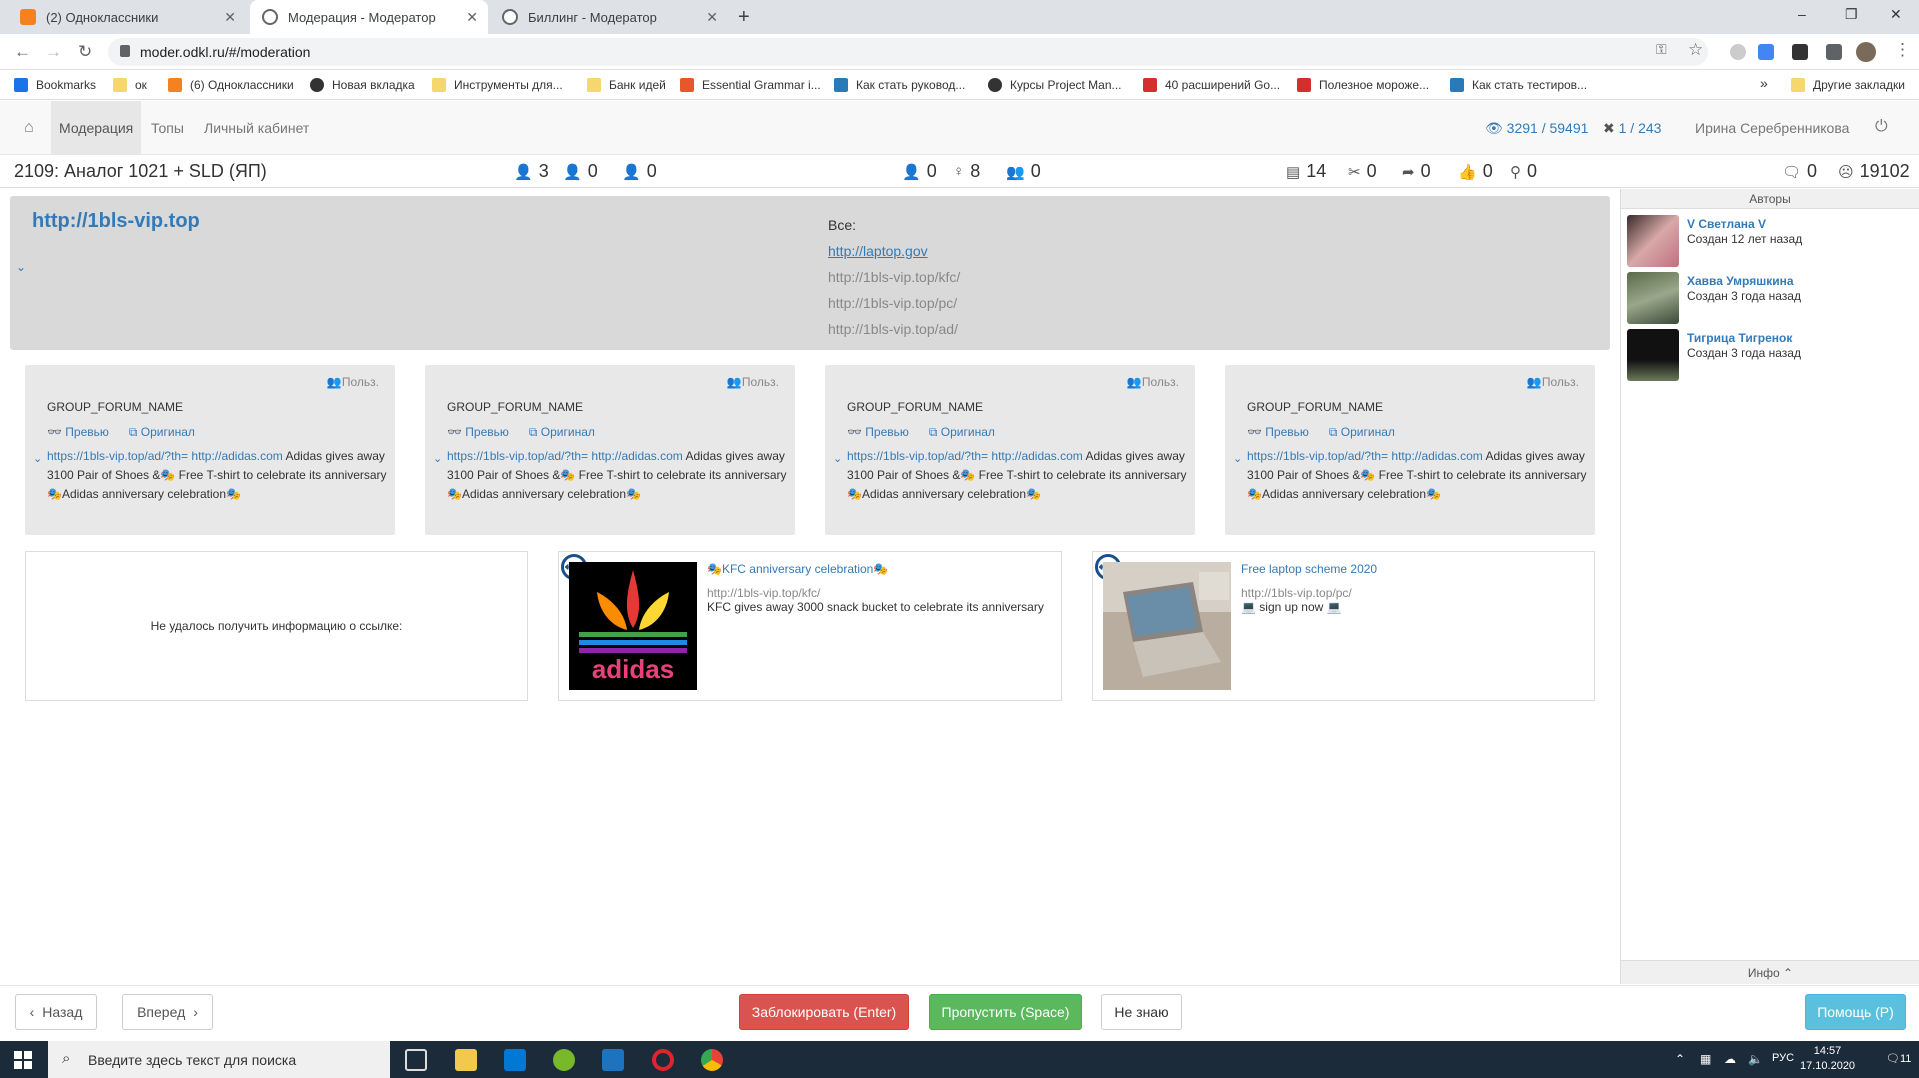 Image resolution: width=1919 pixels, height=1078 pixels. What do you see at coordinates (1827, 1059) in the screenshot?
I see `taskbar-clock: 14:57 17.10.2020` at bounding box center [1827, 1059].